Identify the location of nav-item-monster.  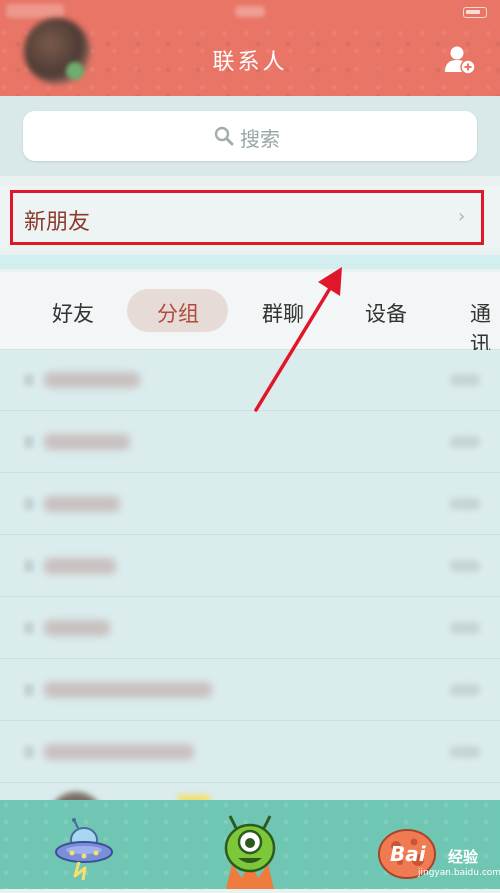
(250, 850).